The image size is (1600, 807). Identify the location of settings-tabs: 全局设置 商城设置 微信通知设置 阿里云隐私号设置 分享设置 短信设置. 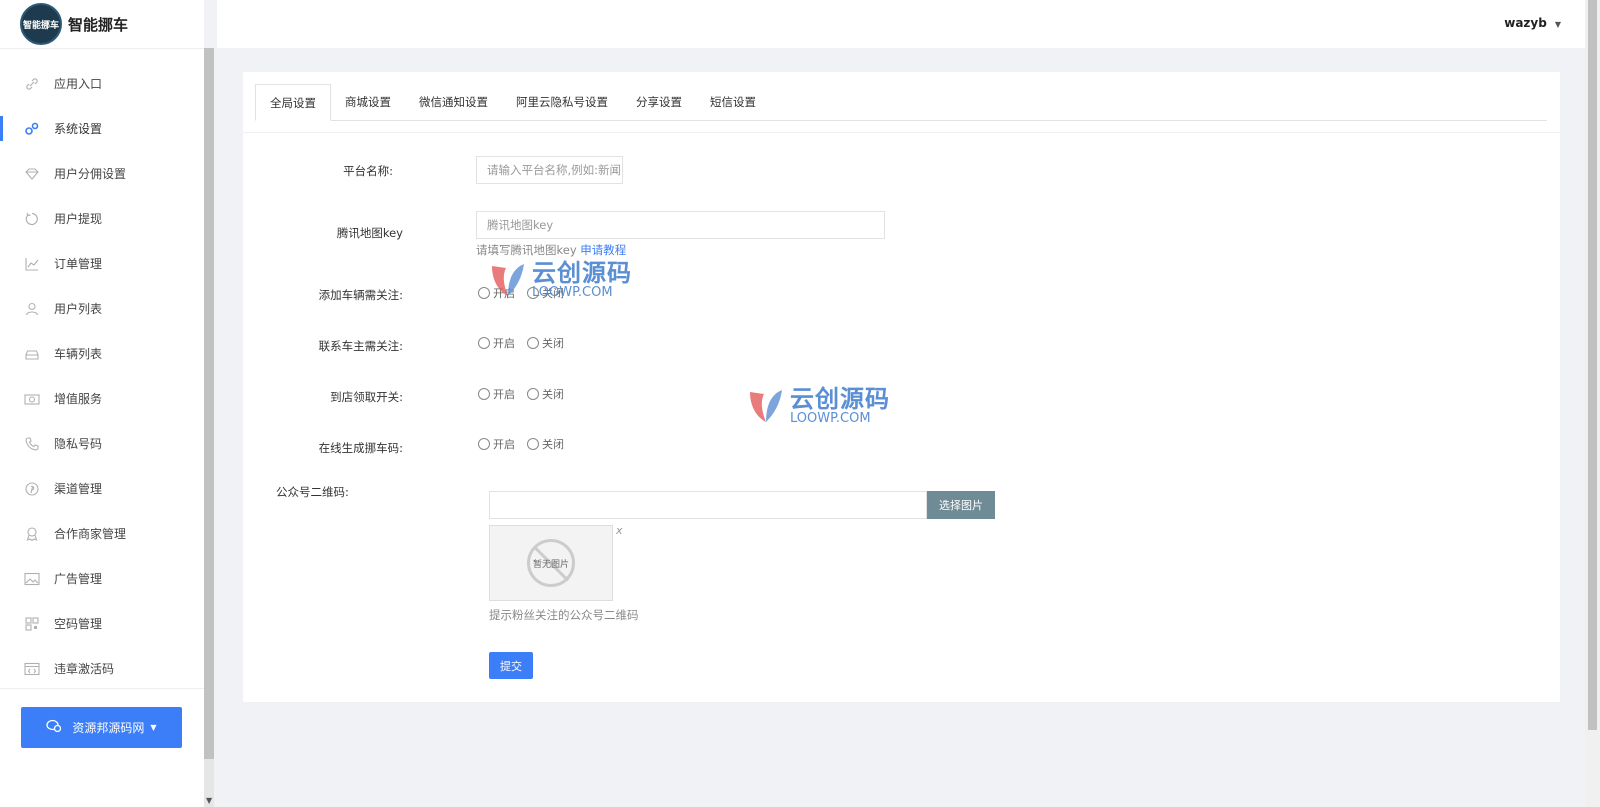
(901, 102).